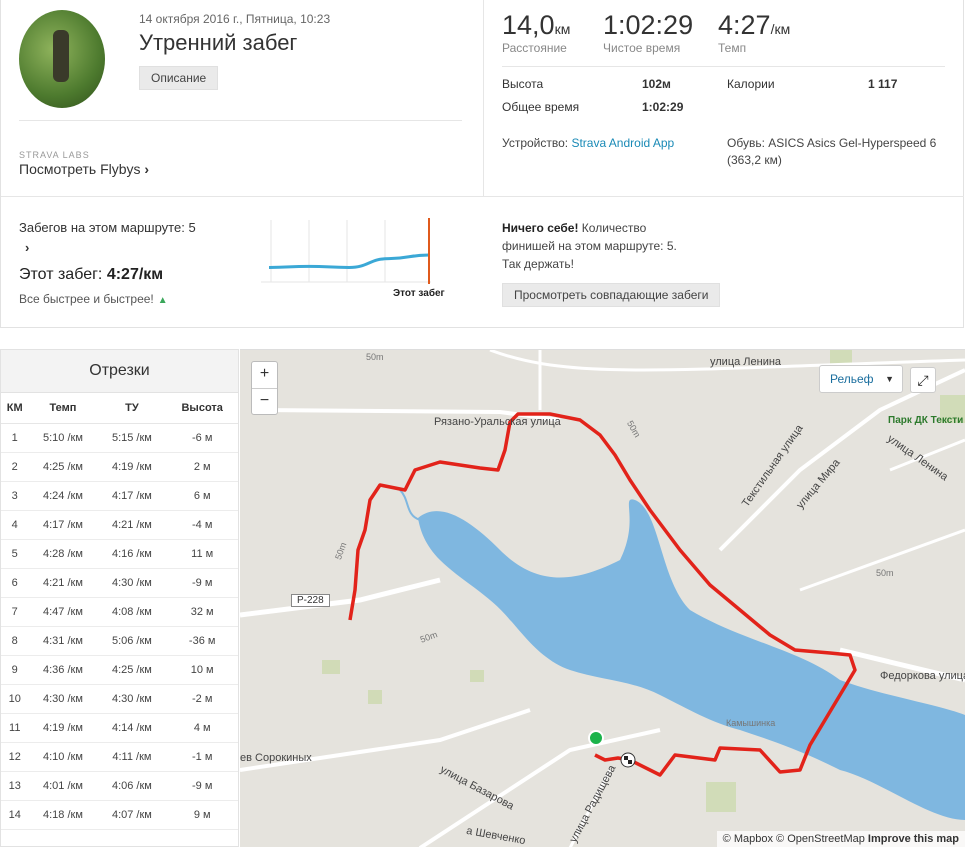 The height and width of the screenshot is (847, 967). What do you see at coordinates (202, 467) in the screenshot?
I see `splits-cell: 2 м` at bounding box center [202, 467].